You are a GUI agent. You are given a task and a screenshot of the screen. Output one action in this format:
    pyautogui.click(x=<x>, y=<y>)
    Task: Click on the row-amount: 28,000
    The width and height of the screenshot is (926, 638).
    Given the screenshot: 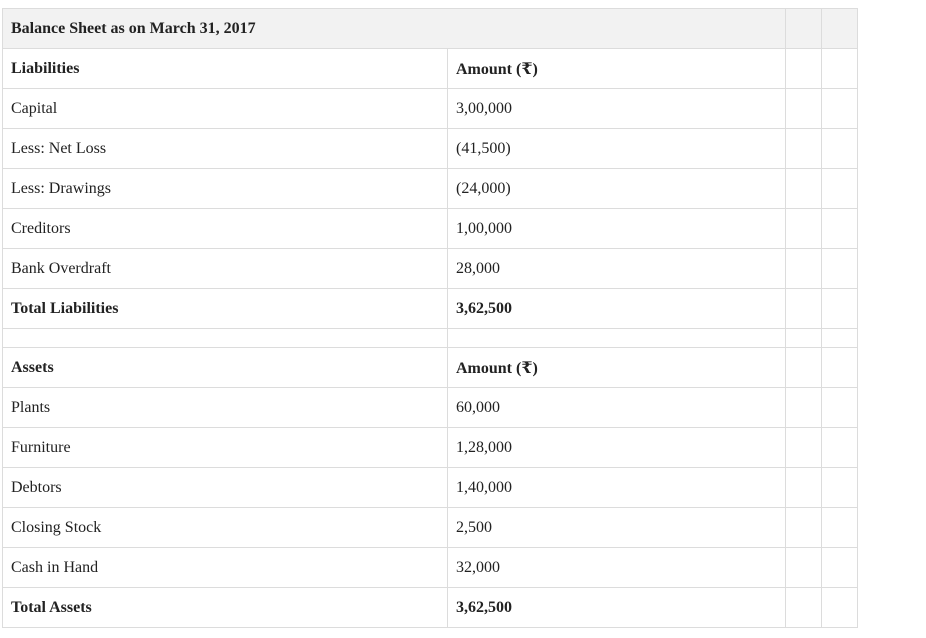 What is the action you would take?
    pyautogui.click(x=616, y=268)
    